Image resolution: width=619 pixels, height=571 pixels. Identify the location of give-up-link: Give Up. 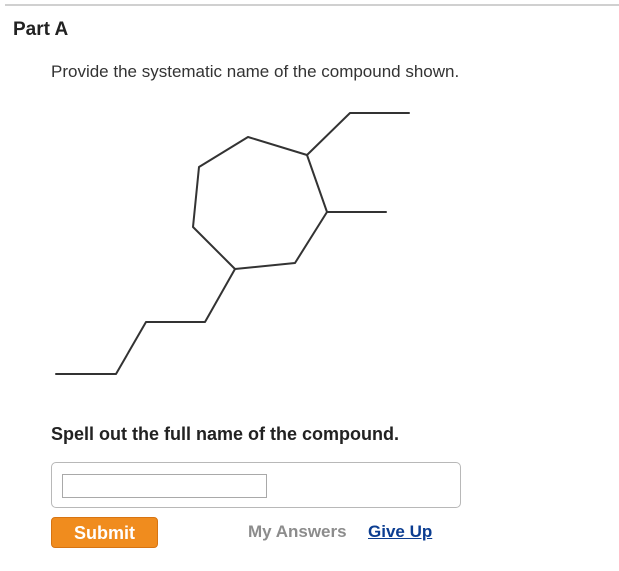
(400, 532).